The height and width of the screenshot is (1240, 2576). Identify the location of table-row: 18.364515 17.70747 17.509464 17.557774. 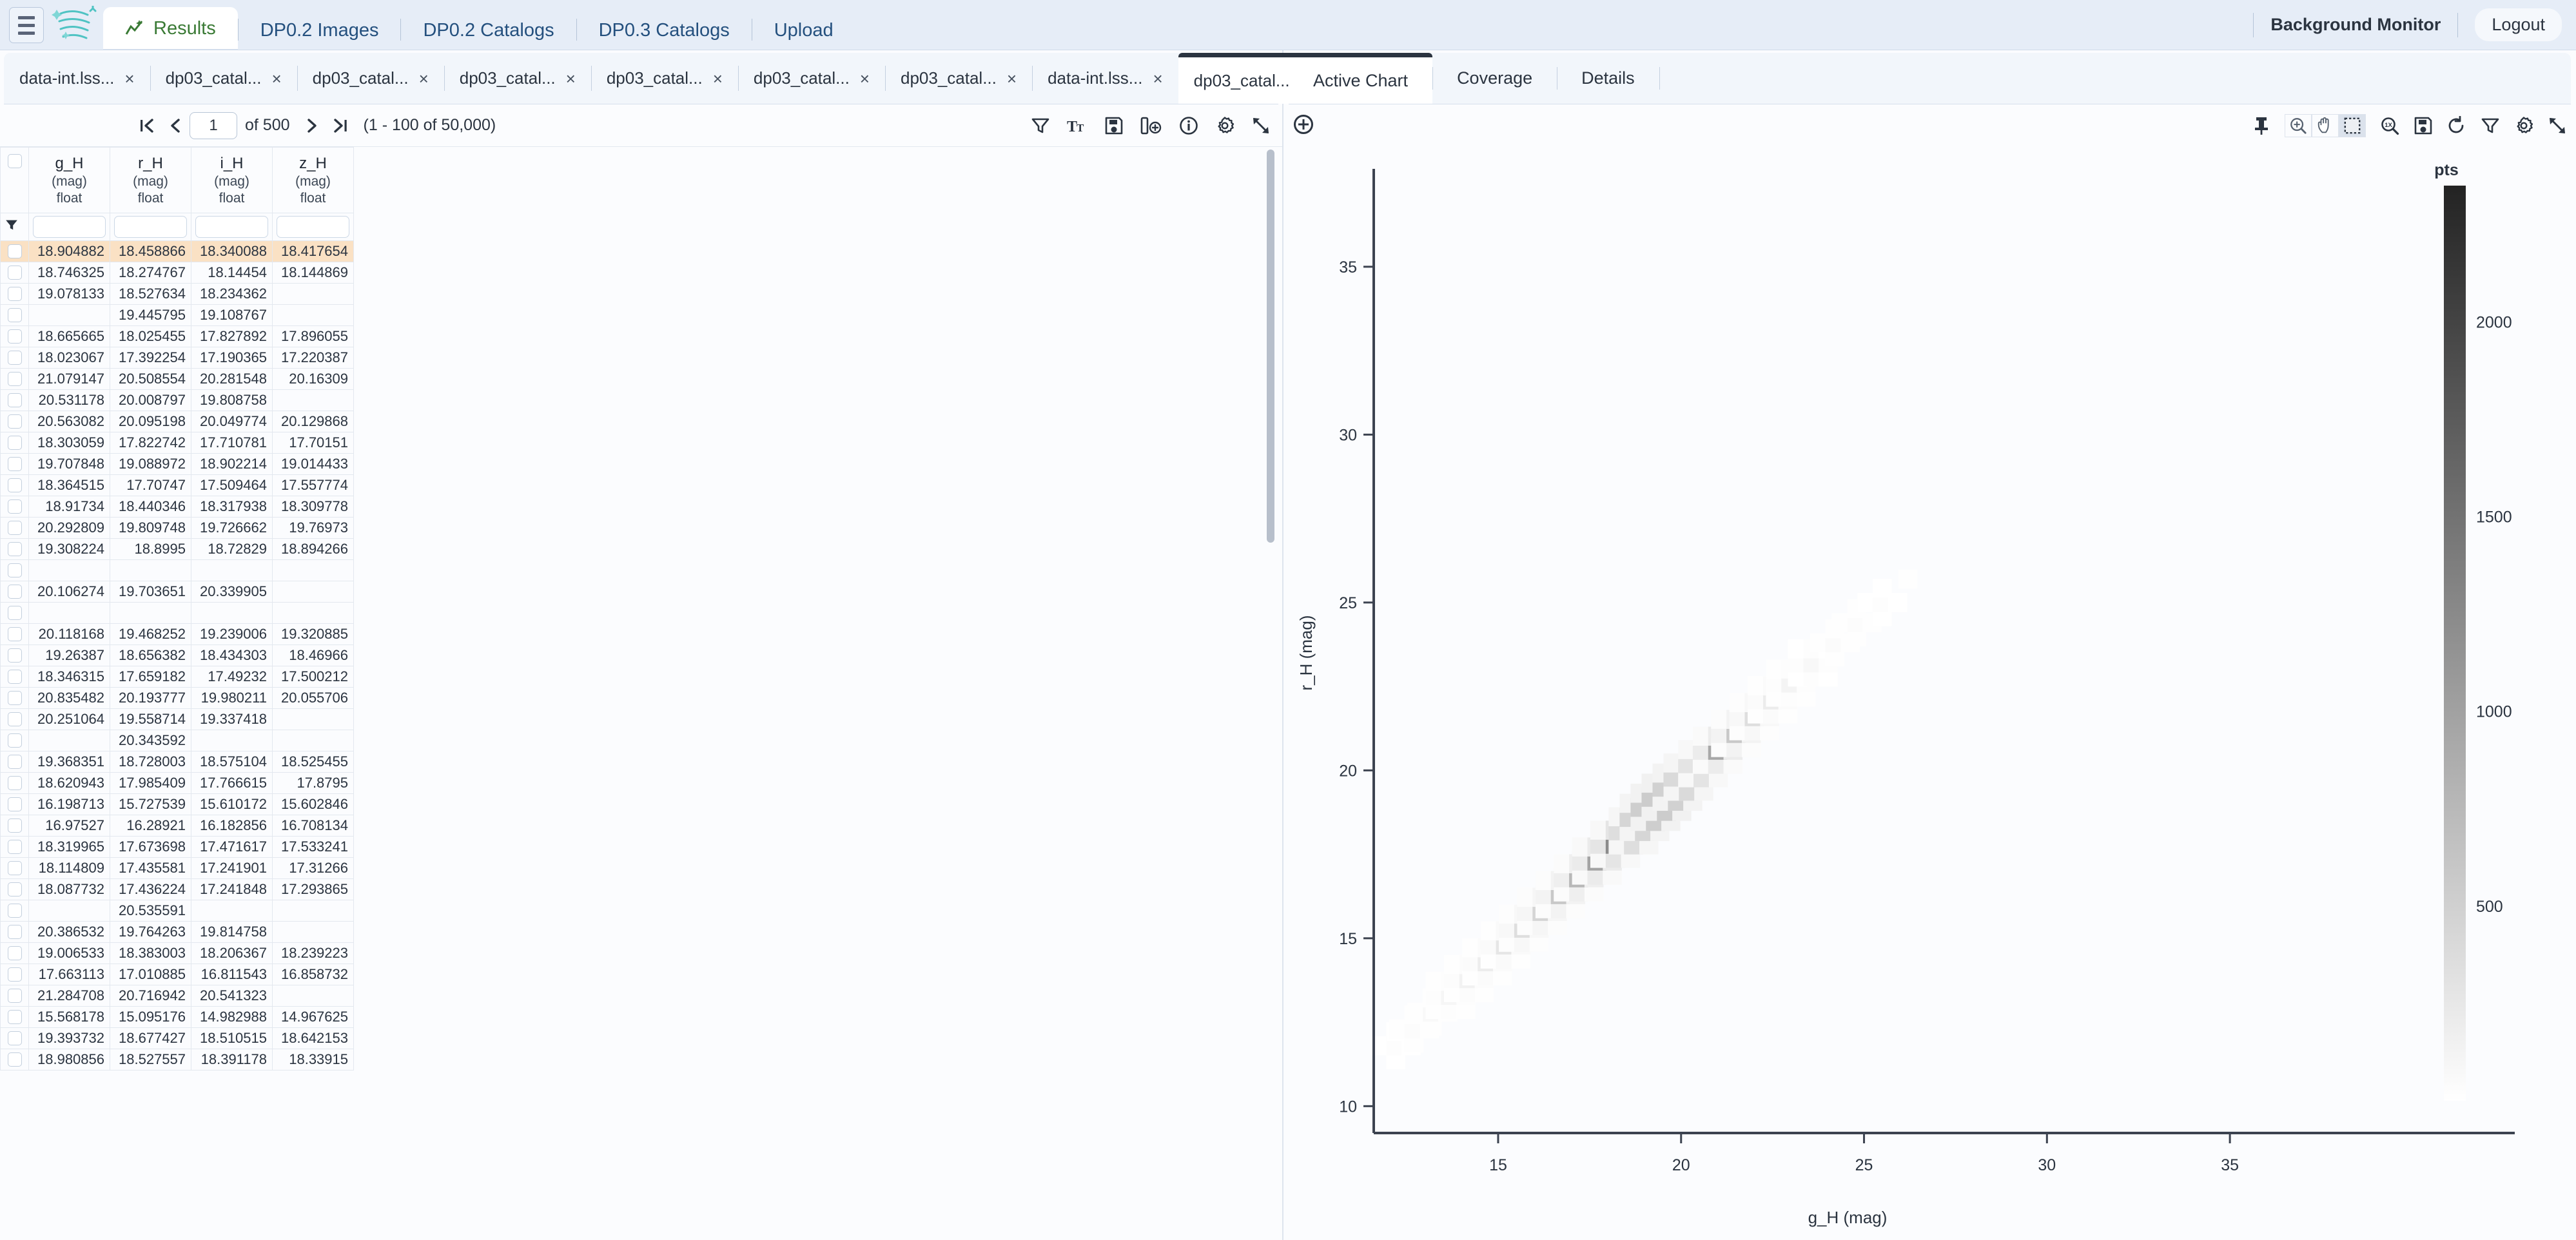
(177, 485).